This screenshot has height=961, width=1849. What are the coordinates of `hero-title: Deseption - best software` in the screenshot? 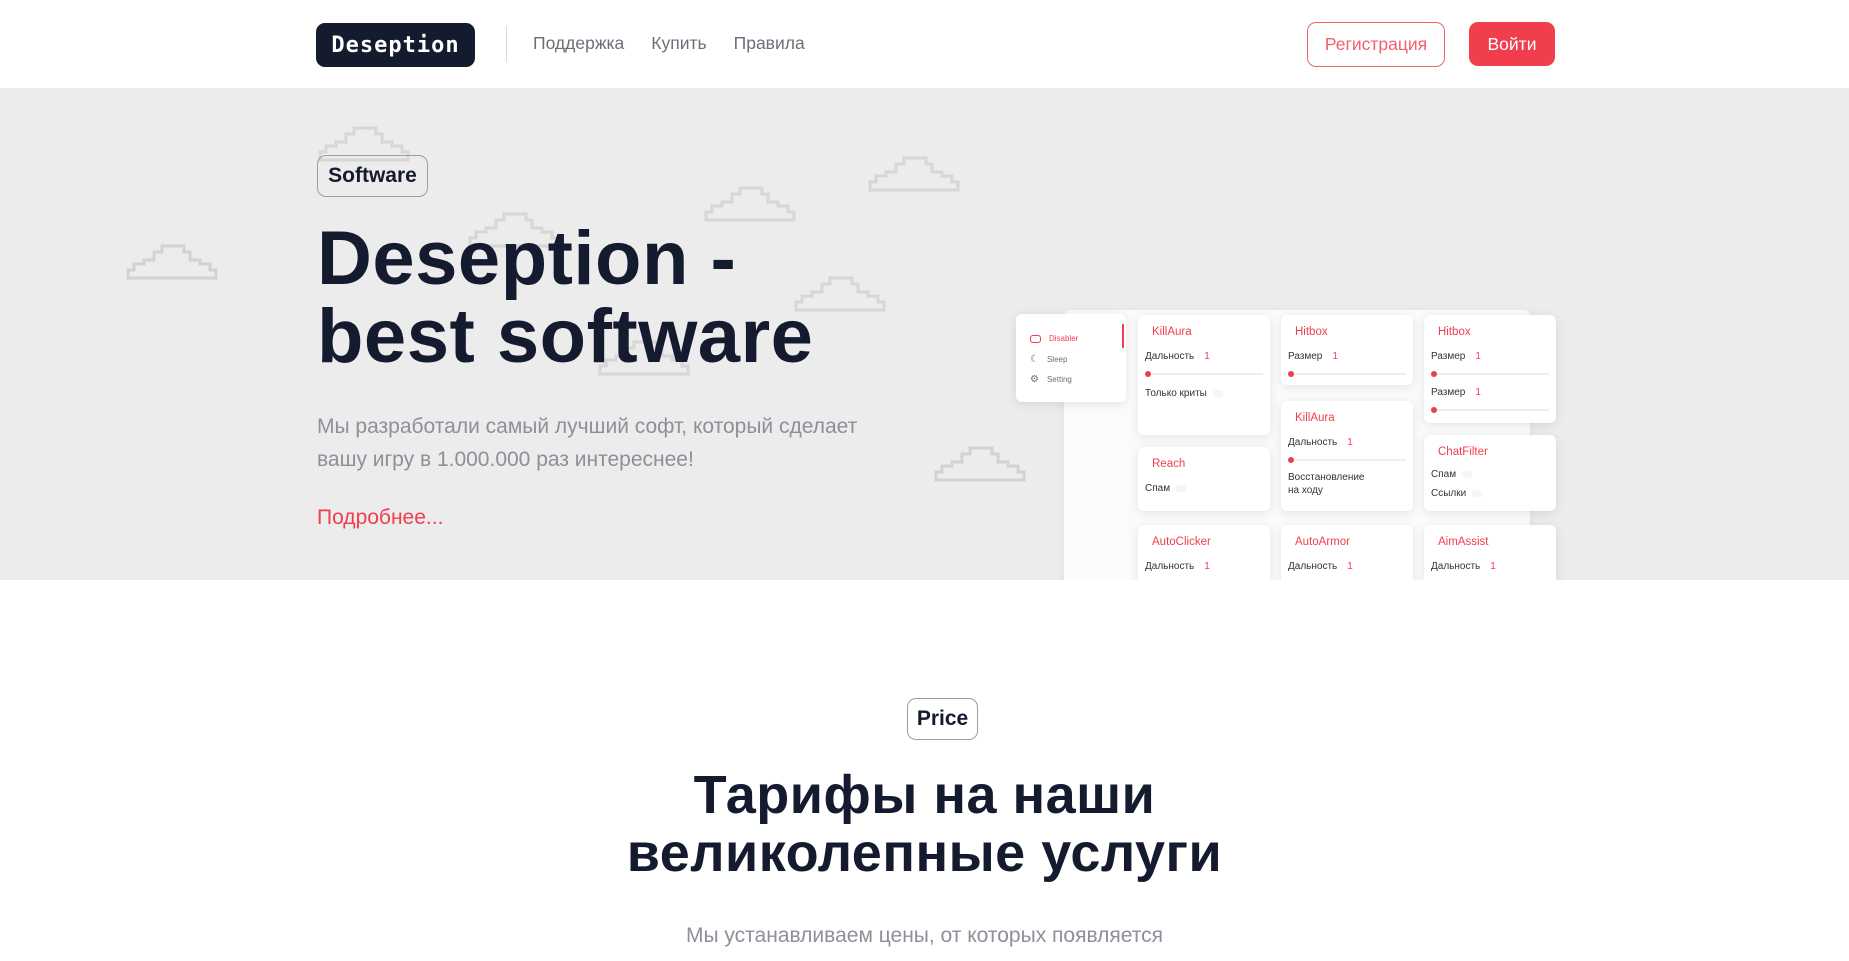 It's located at (565, 298).